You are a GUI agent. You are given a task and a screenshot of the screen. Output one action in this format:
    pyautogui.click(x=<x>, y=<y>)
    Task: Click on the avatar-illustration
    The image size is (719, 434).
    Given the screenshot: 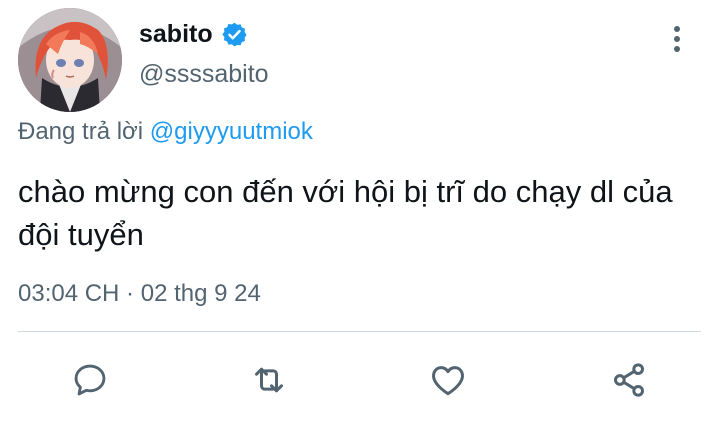 What is the action you would take?
    pyautogui.click(x=70, y=60)
    